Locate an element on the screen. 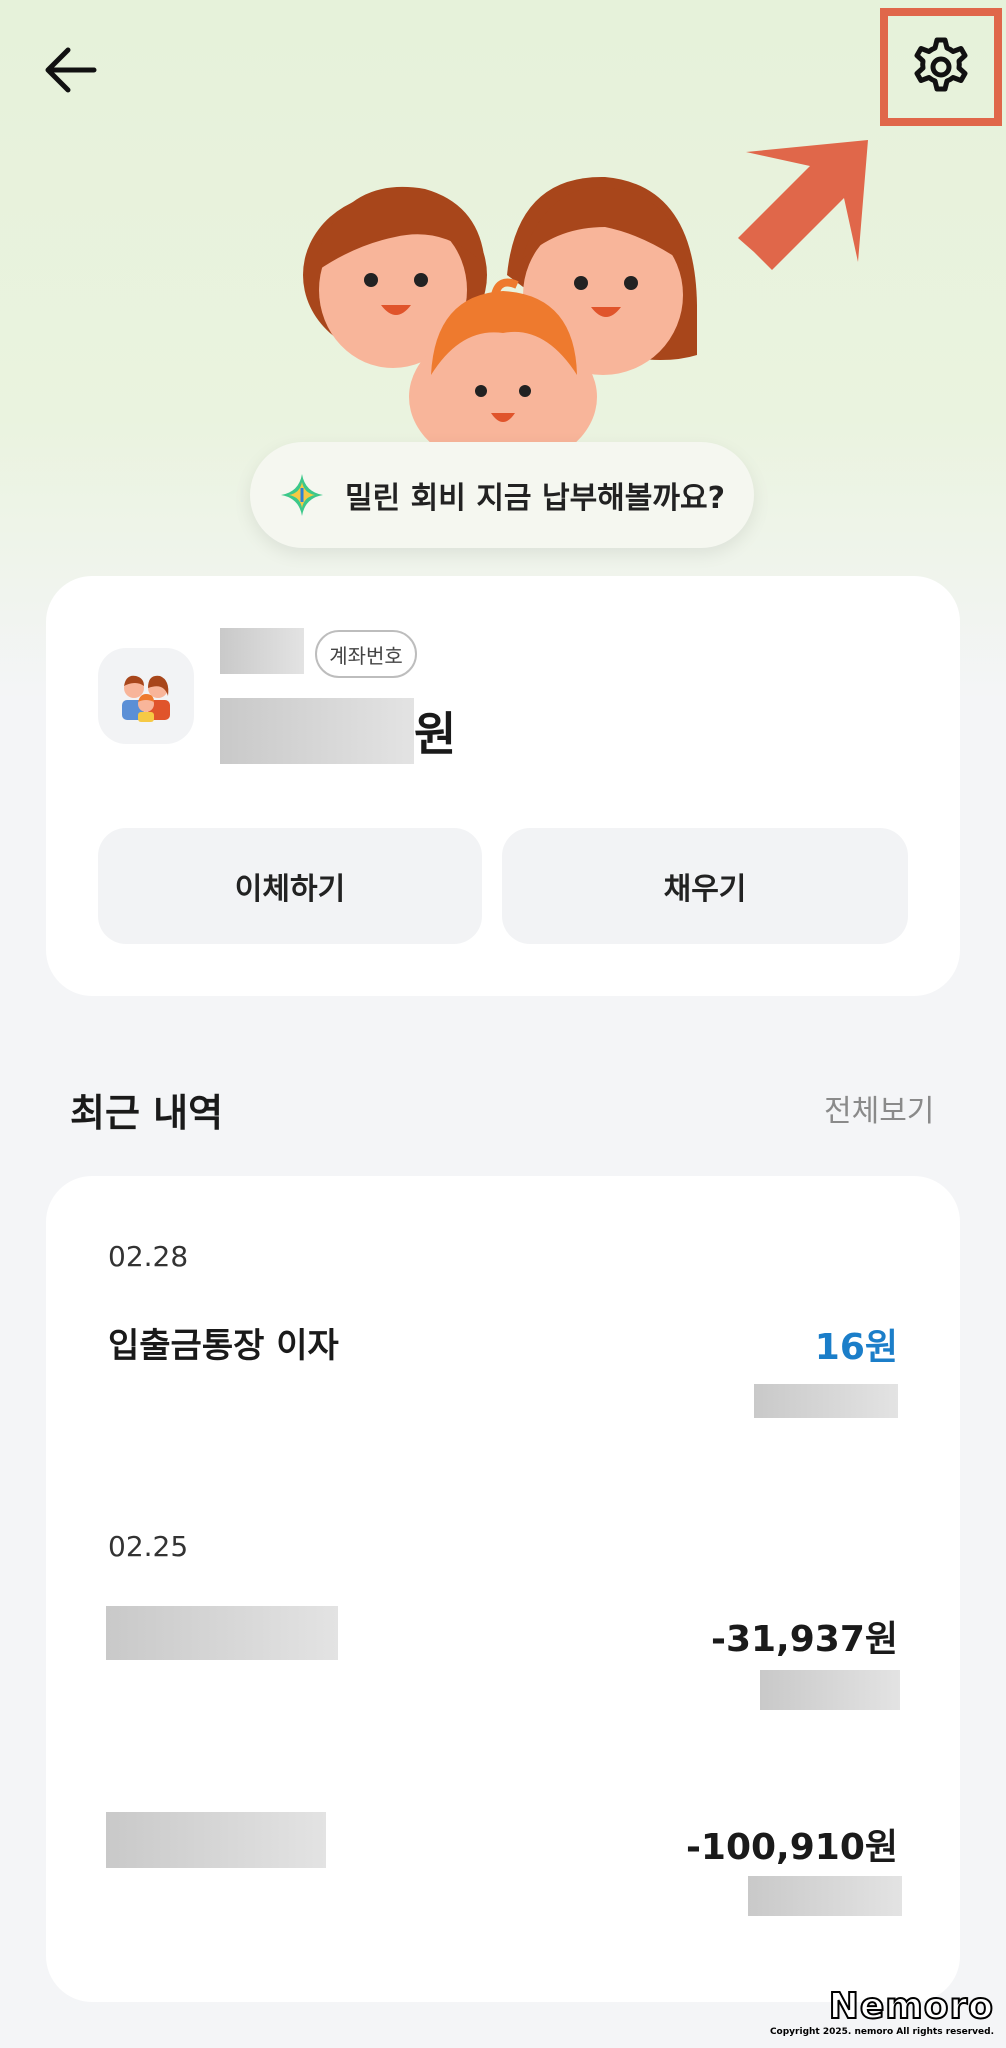  transaction-date: 02.28 is located at coordinates (148, 1256).